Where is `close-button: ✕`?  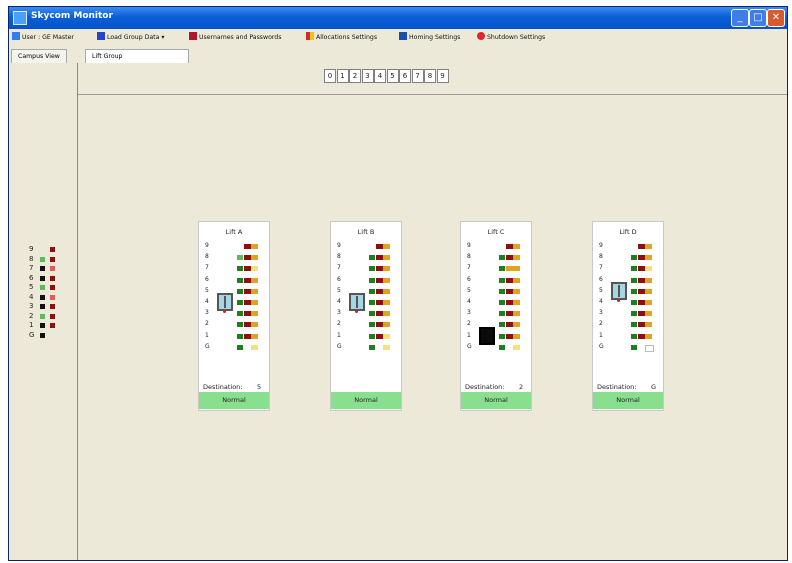
close-button: ✕ is located at coordinates (776, 18).